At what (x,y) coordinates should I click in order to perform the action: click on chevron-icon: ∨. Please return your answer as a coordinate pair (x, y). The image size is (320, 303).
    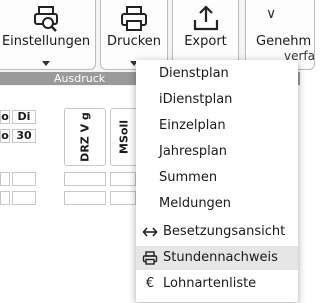
    Looking at the image, I should click on (271, 14).